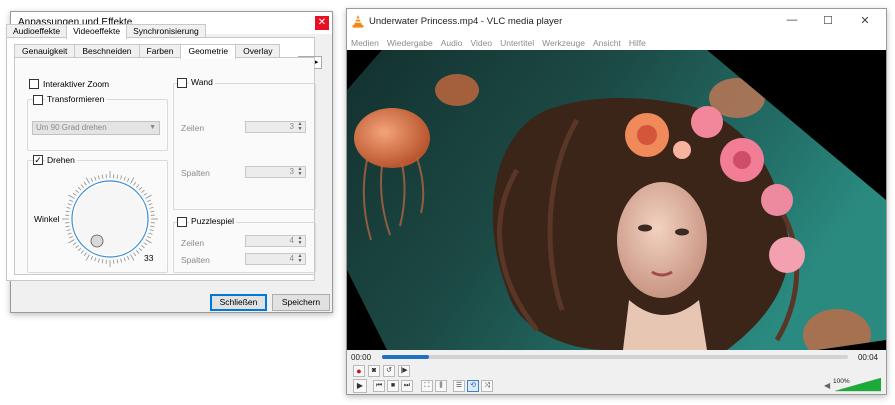 The width and height of the screenshot is (895, 405). What do you see at coordinates (858, 385) in the screenshot?
I see `volume-slider` at bounding box center [858, 385].